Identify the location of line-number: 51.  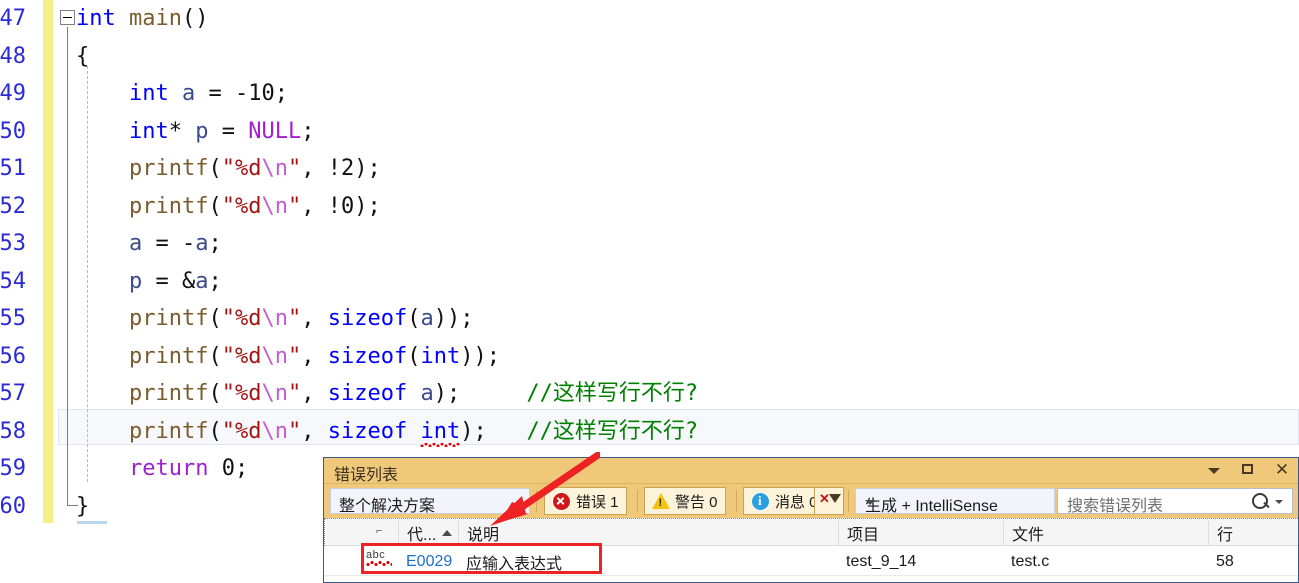
(13, 168).